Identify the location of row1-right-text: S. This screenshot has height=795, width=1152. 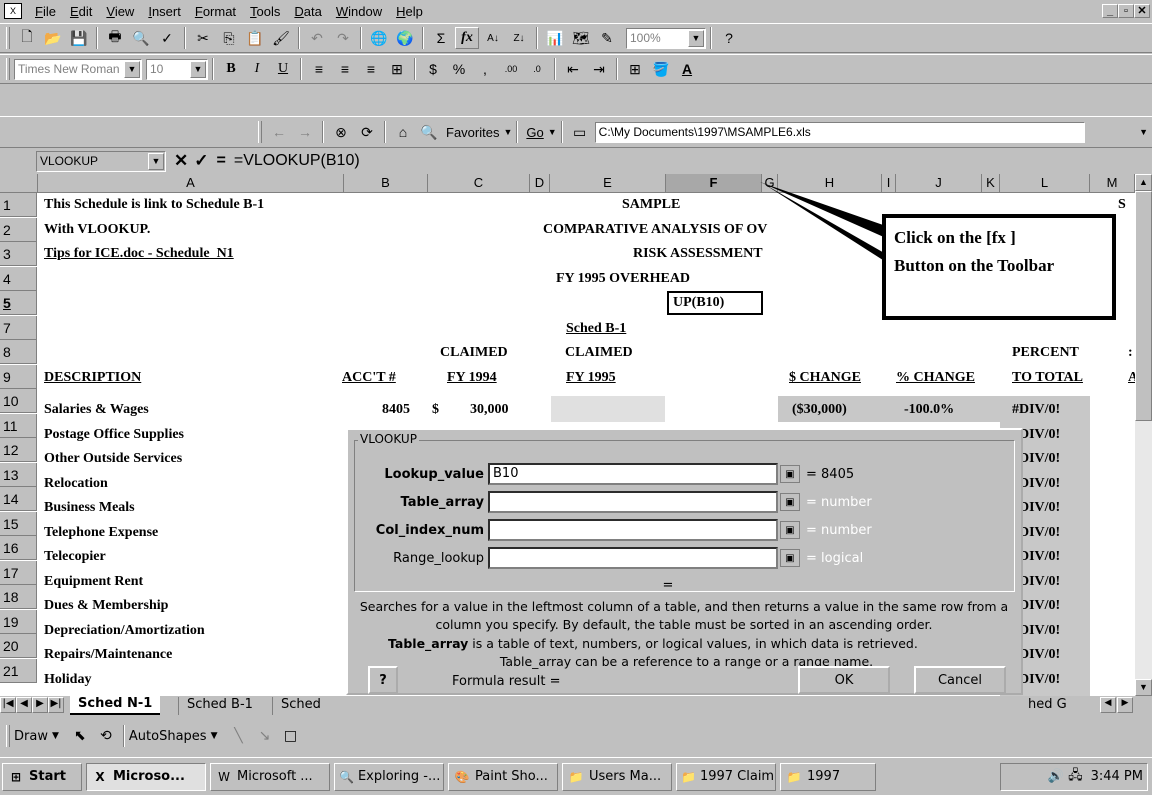
(1122, 205).